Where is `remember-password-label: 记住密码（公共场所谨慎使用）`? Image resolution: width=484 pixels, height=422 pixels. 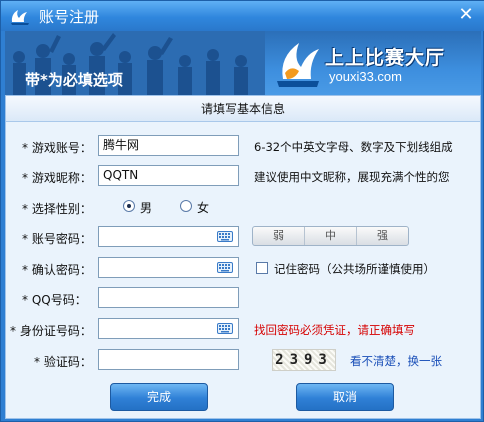 remember-password-label: 记住密码（公共场所谨慎使用） is located at coordinates (354, 269).